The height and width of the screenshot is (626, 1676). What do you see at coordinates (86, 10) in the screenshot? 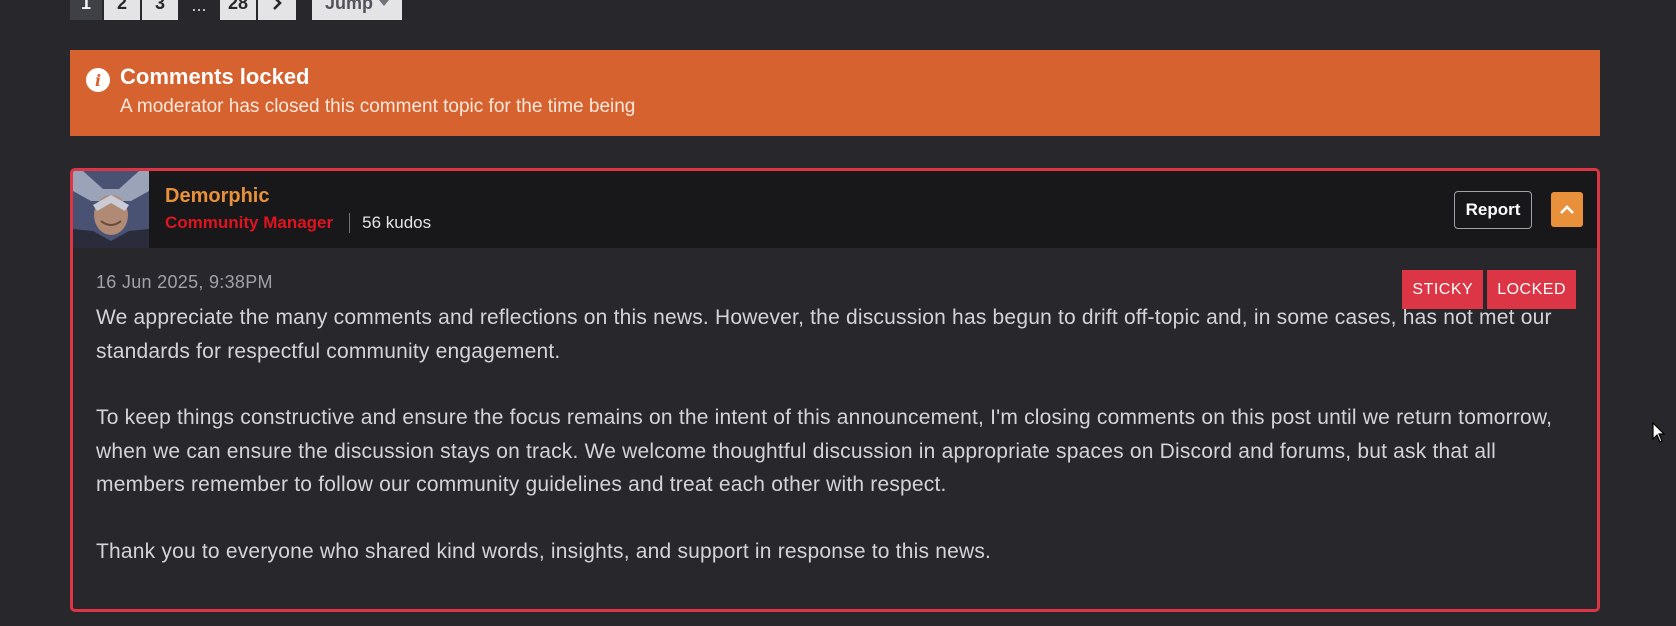
I see `page-button-1: 1` at bounding box center [86, 10].